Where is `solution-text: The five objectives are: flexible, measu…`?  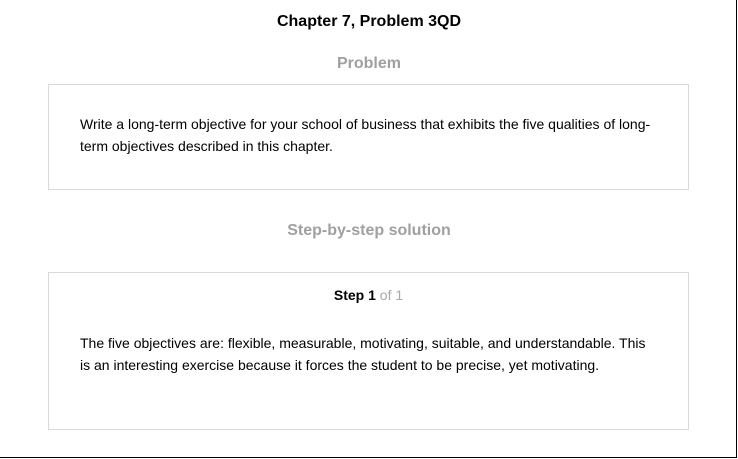
solution-text: The five objectives are: flexible, measu… is located at coordinates (363, 354).